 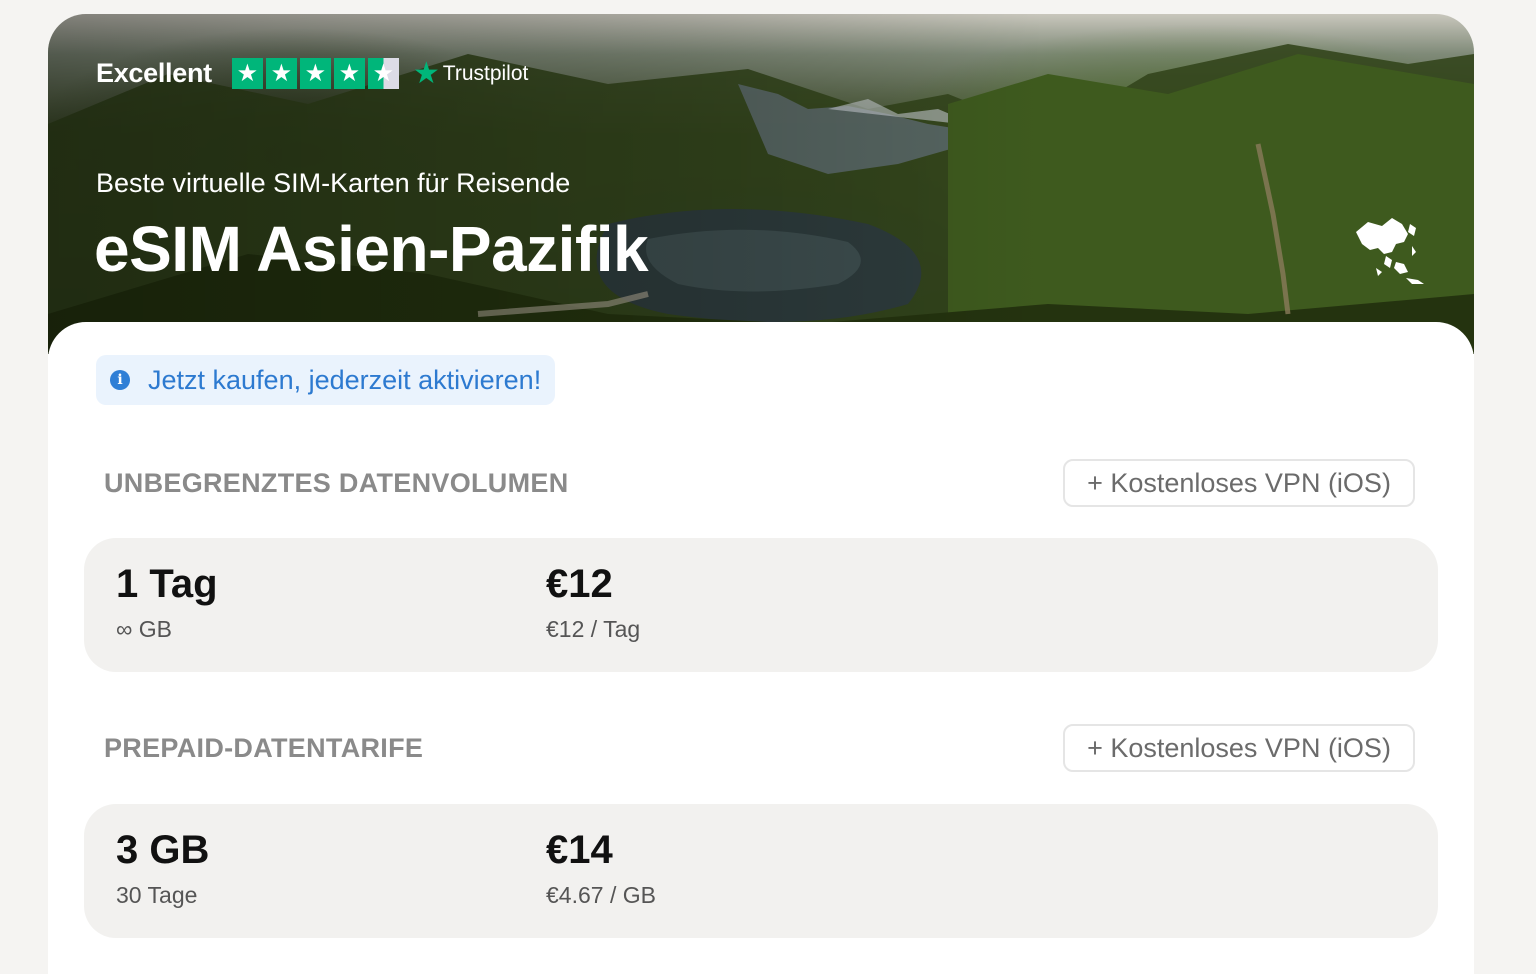 I want to click on plan-card: 1 Tag ∞ GB €12 €12 / Tag, so click(x=761, y=605).